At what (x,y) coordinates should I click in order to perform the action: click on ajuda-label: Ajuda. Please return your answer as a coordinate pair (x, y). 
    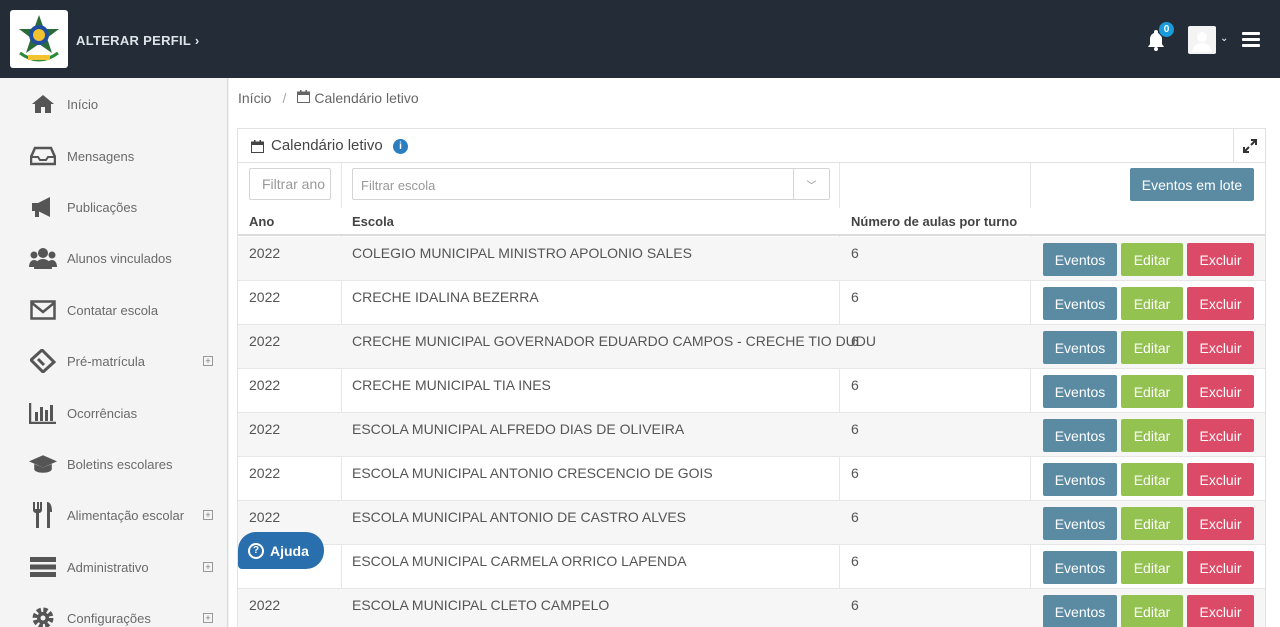
    Looking at the image, I should click on (289, 550).